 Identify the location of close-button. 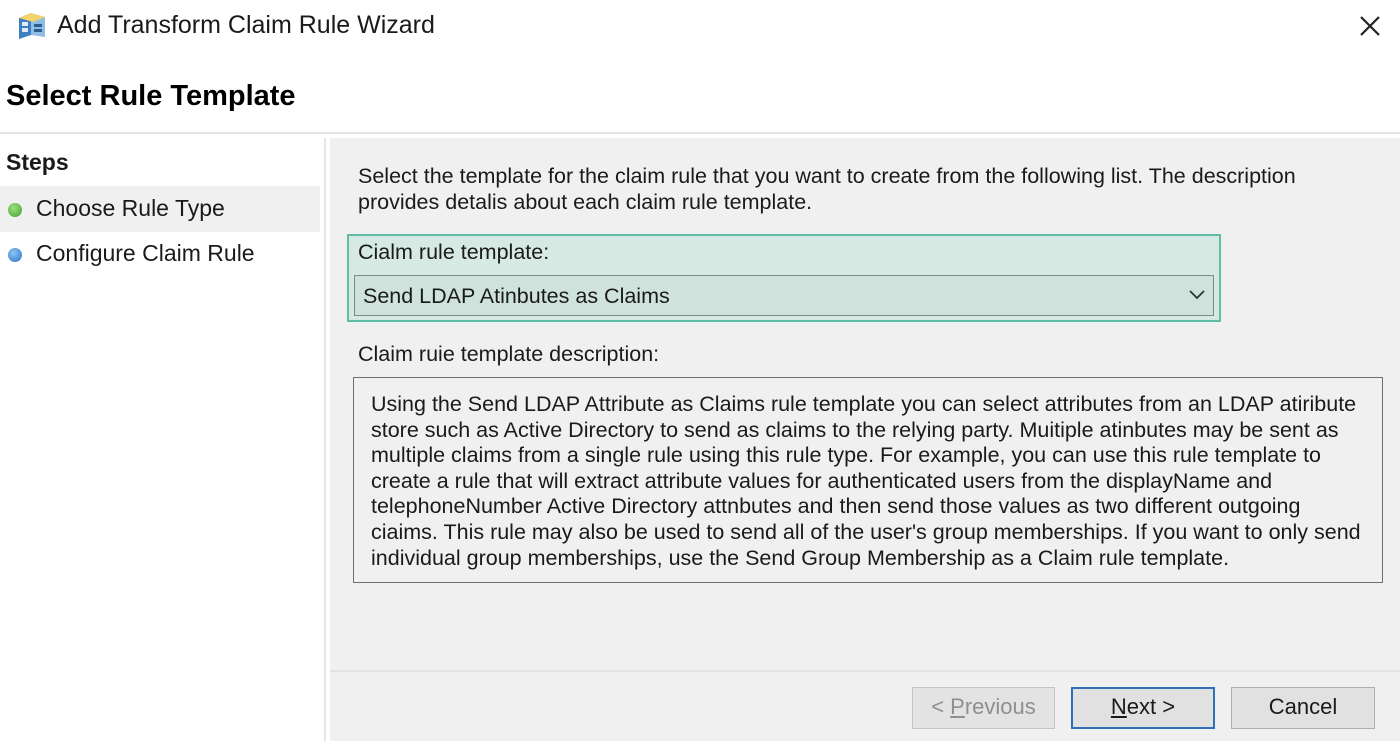
(1370, 26).